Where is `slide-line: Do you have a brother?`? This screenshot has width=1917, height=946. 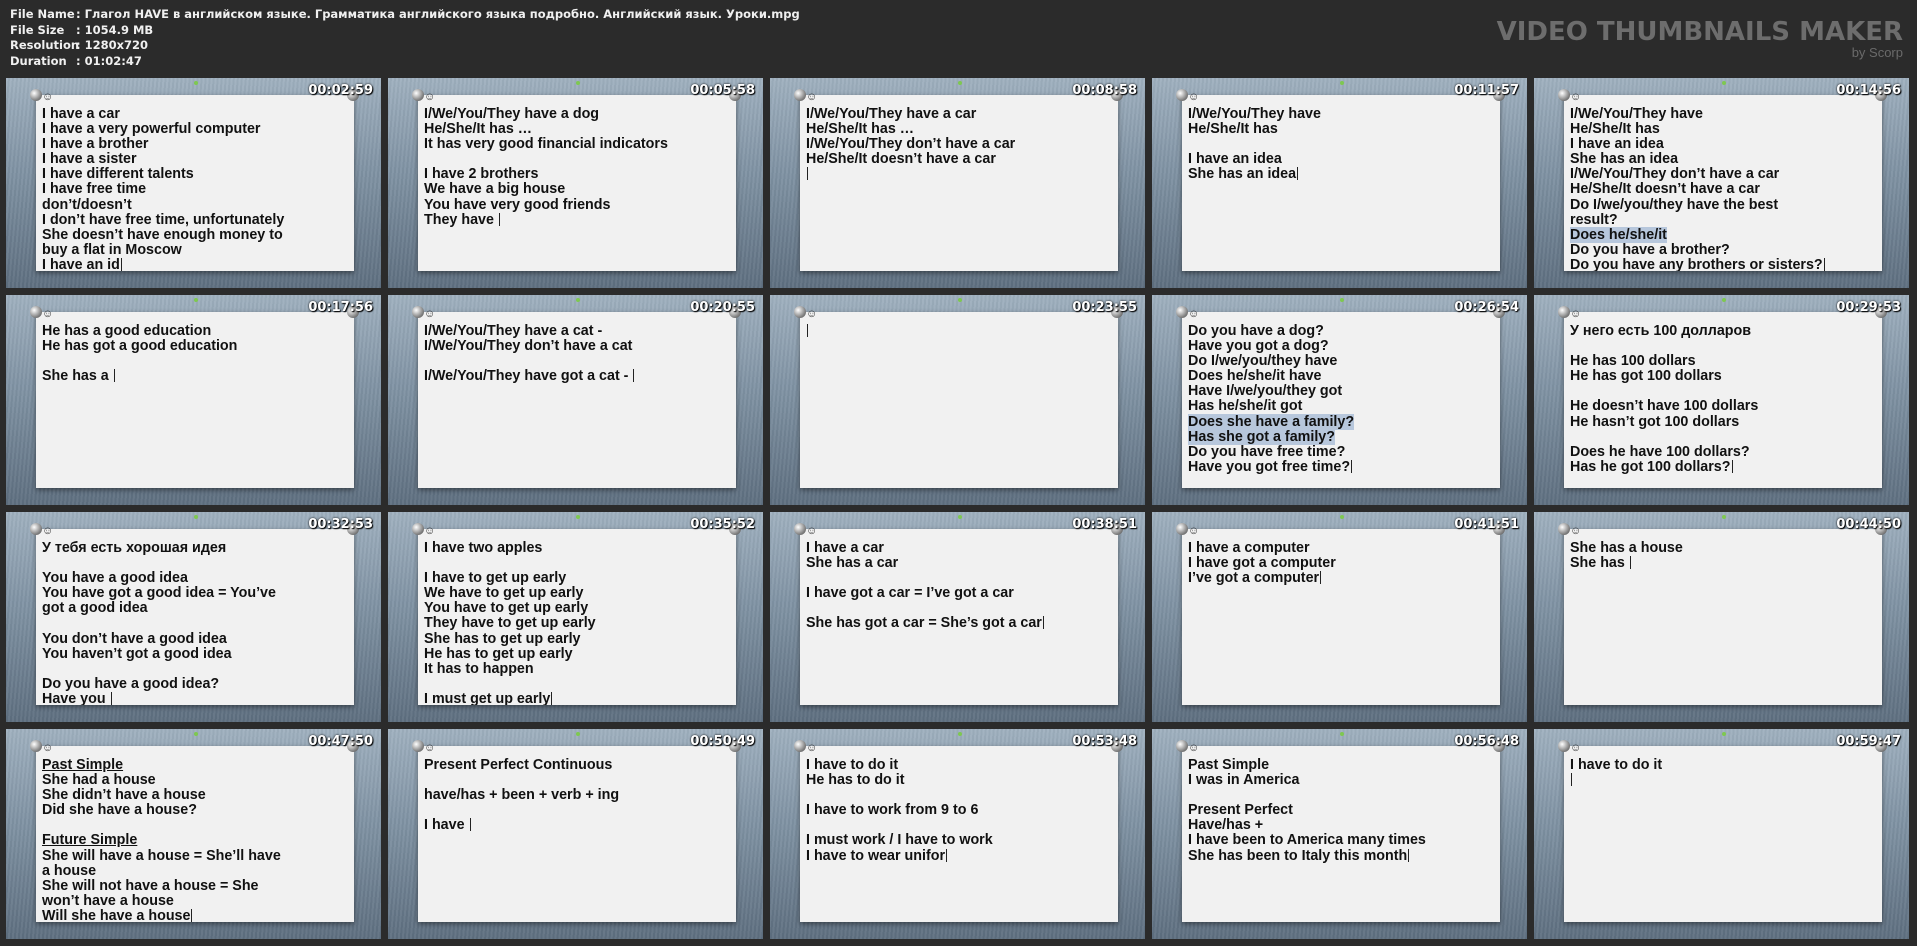
slide-line: Do you have a brother? is located at coordinates (1650, 249).